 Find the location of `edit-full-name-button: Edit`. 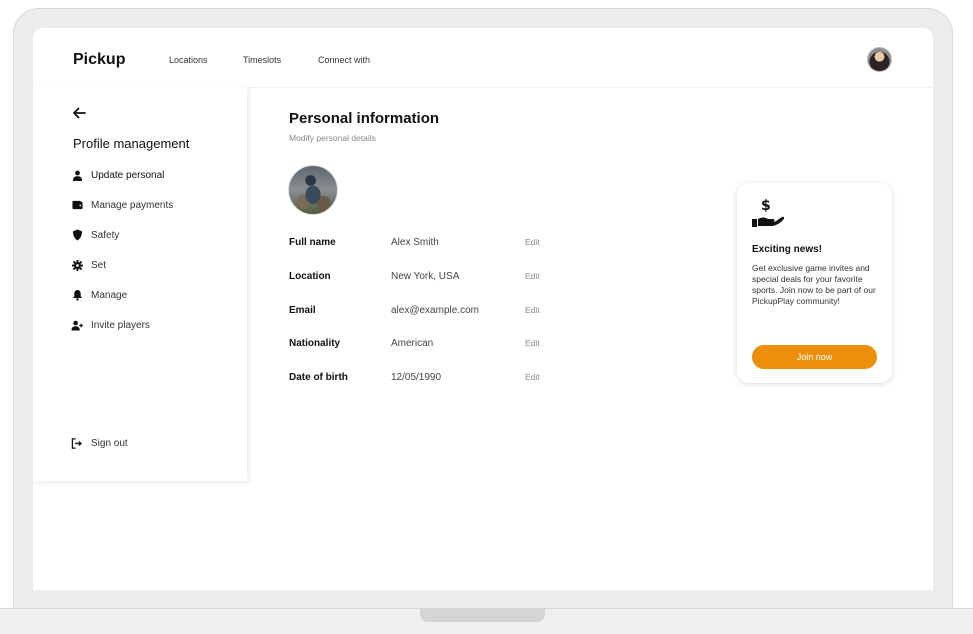

edit-full-name-button: Edit is located at coordinates (532, 242).